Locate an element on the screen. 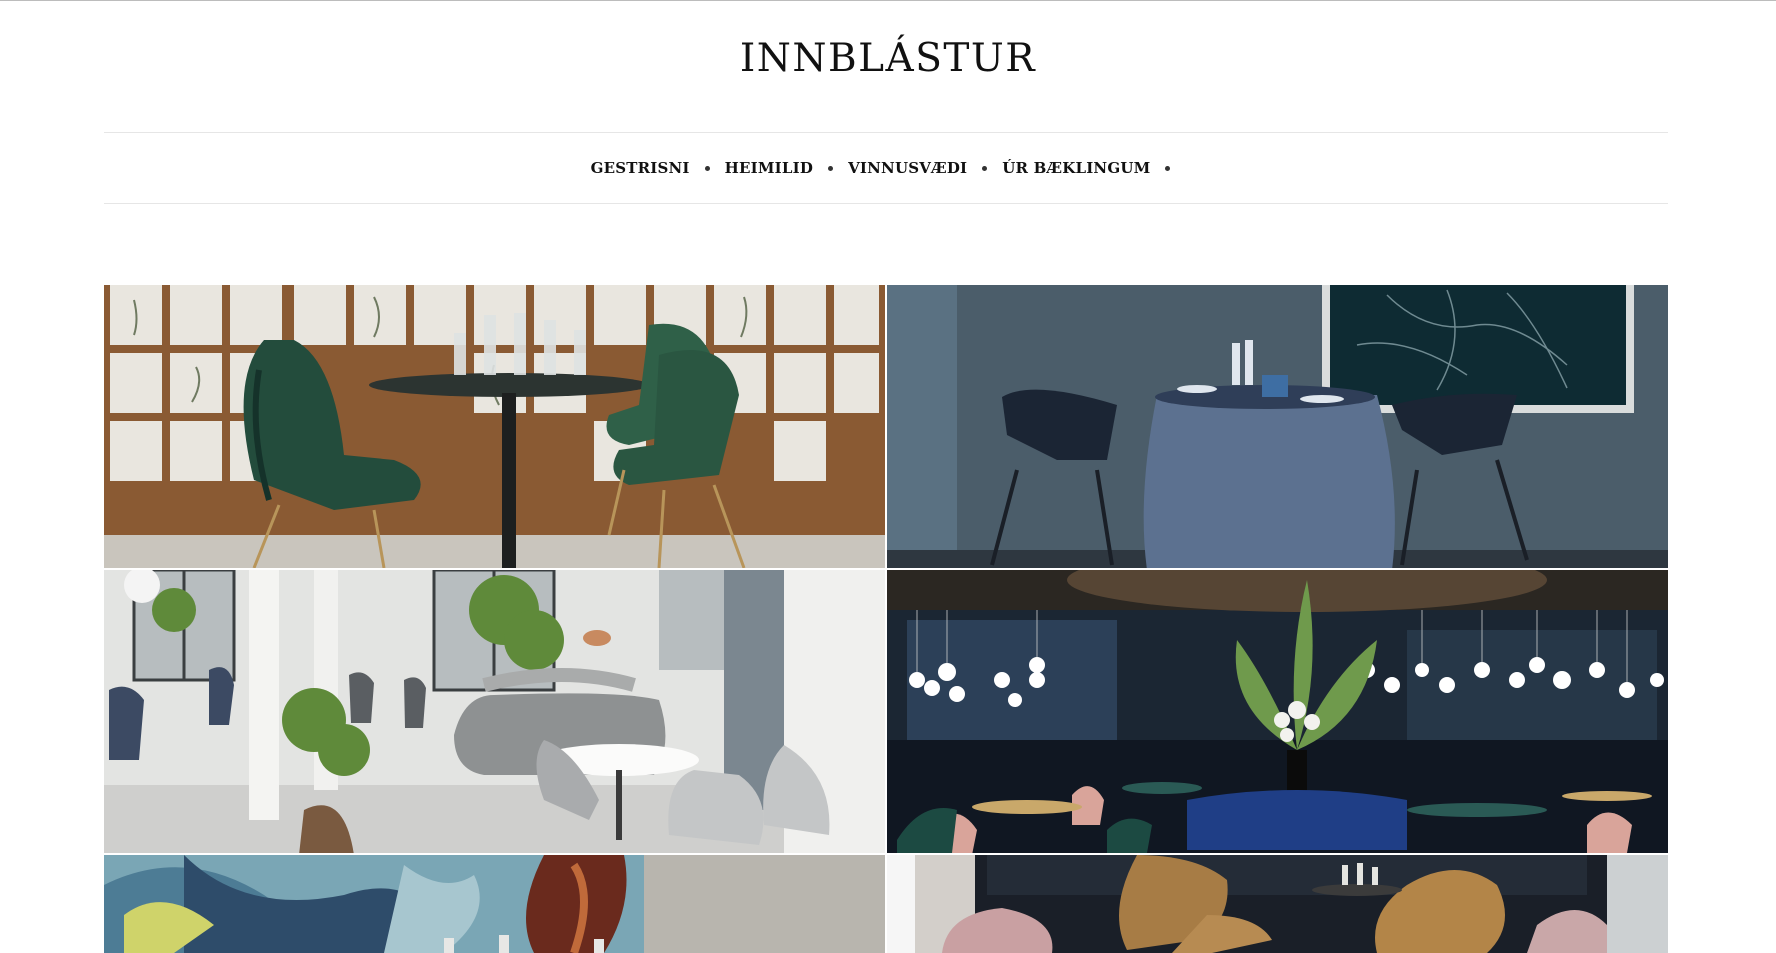 The height and width of the screenshot is (953, 1776). nav-item-gestrisni: GESTRISNI is located at coordinates (658, 168).